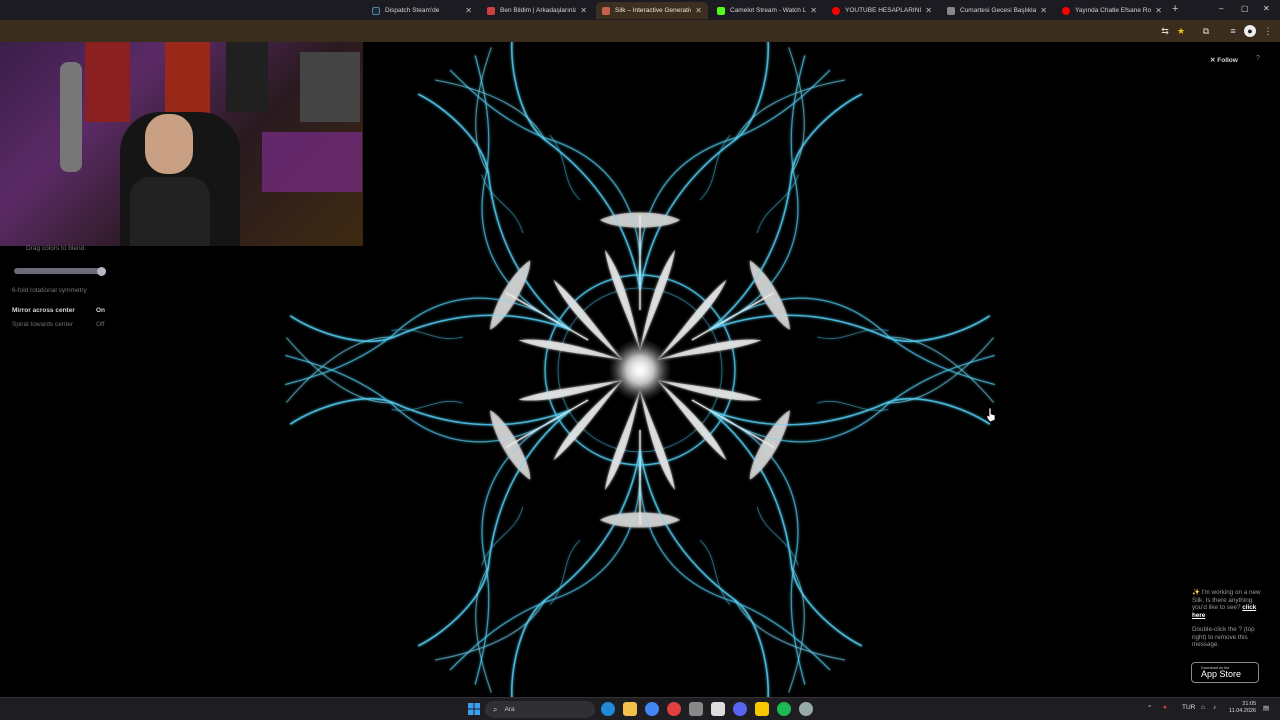  Describe the element at coordinates (1181, 31) in the screenshot. I see `bookmark-star-icon: ★` at that location.